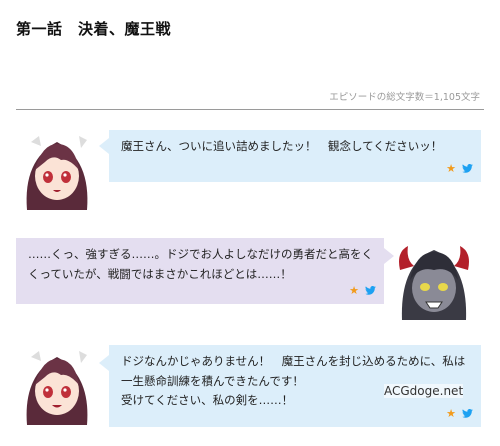 Image resolution: width=500 pixels, height=446 pixels. What do you see at coordinates (250, 109) in the screenshot?
I see `divider` at bounding box center [250, 109].